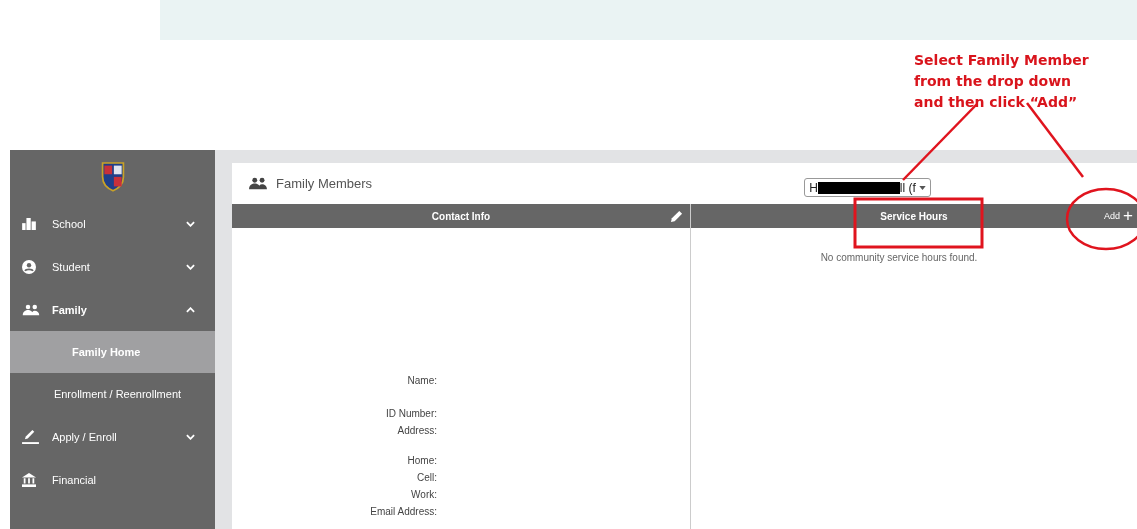  Describe the element at coordinates (29, 223) in the screenshot. I see `building-icon` at that location.